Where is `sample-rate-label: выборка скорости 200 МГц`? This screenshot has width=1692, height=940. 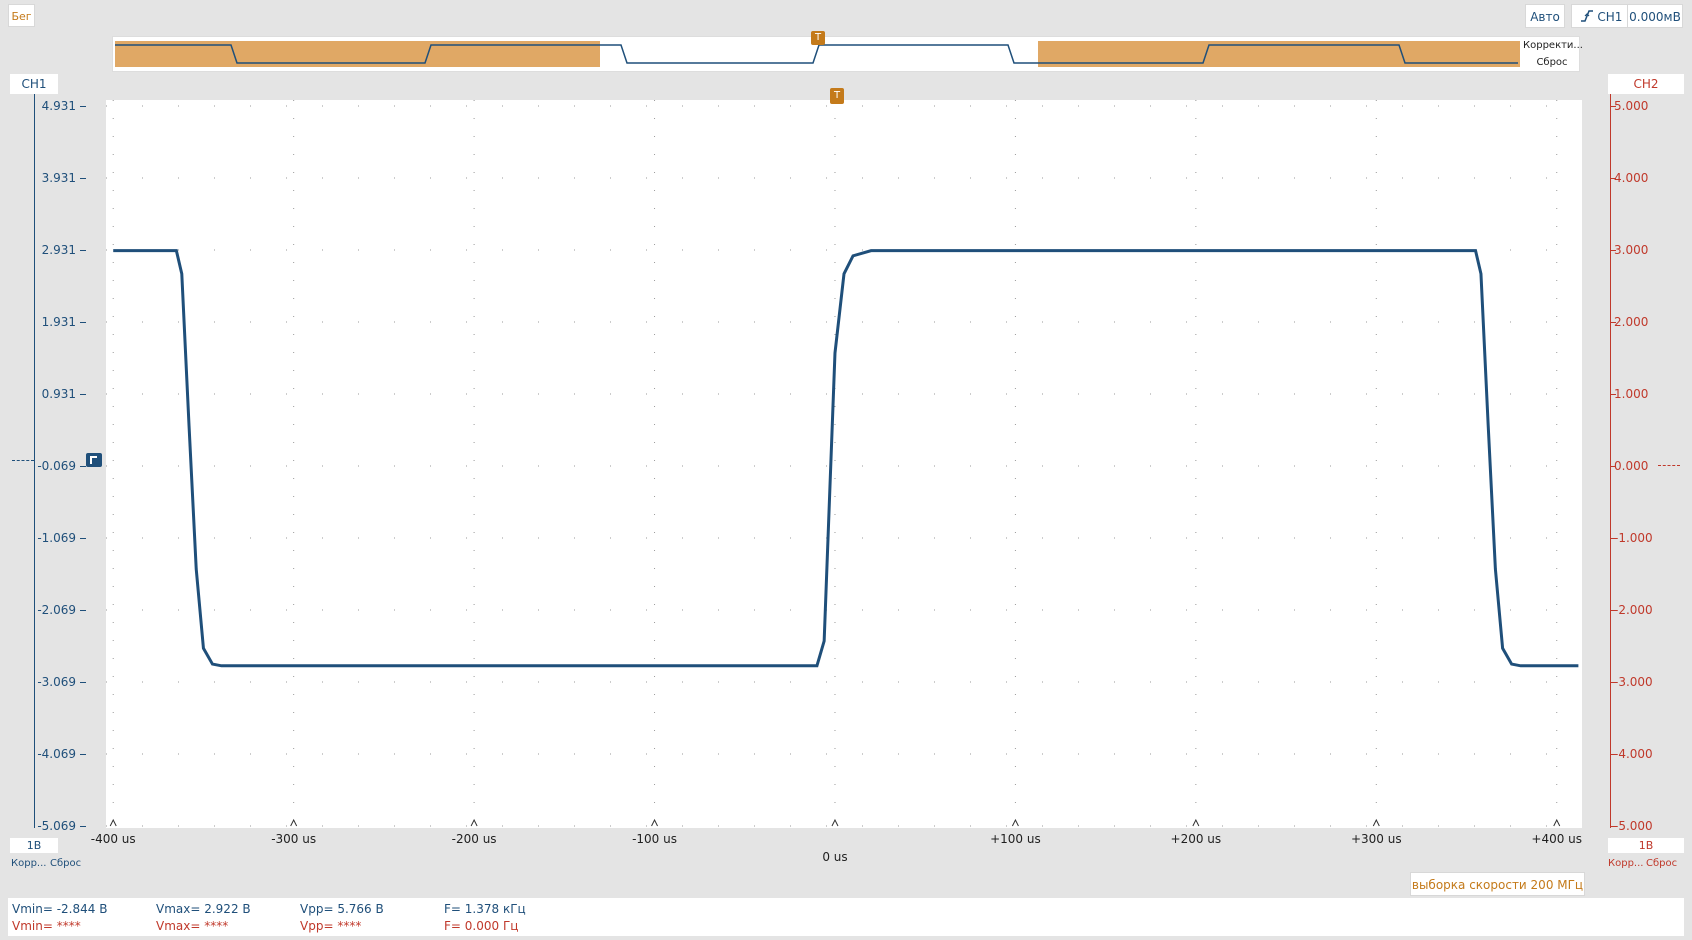
sample-rate-label: выборка скорости 200 МГц is located at coordinates (1497, 884).